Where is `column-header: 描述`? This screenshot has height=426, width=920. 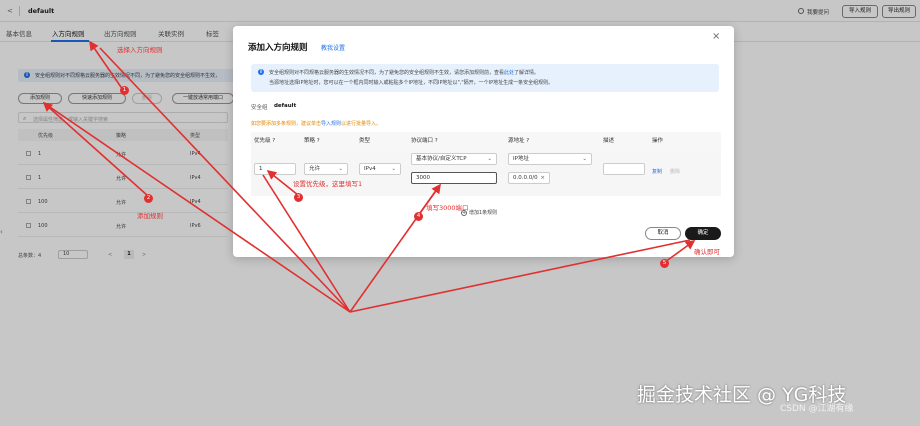 column-header: 描述 is located at coordinates (609, 140).